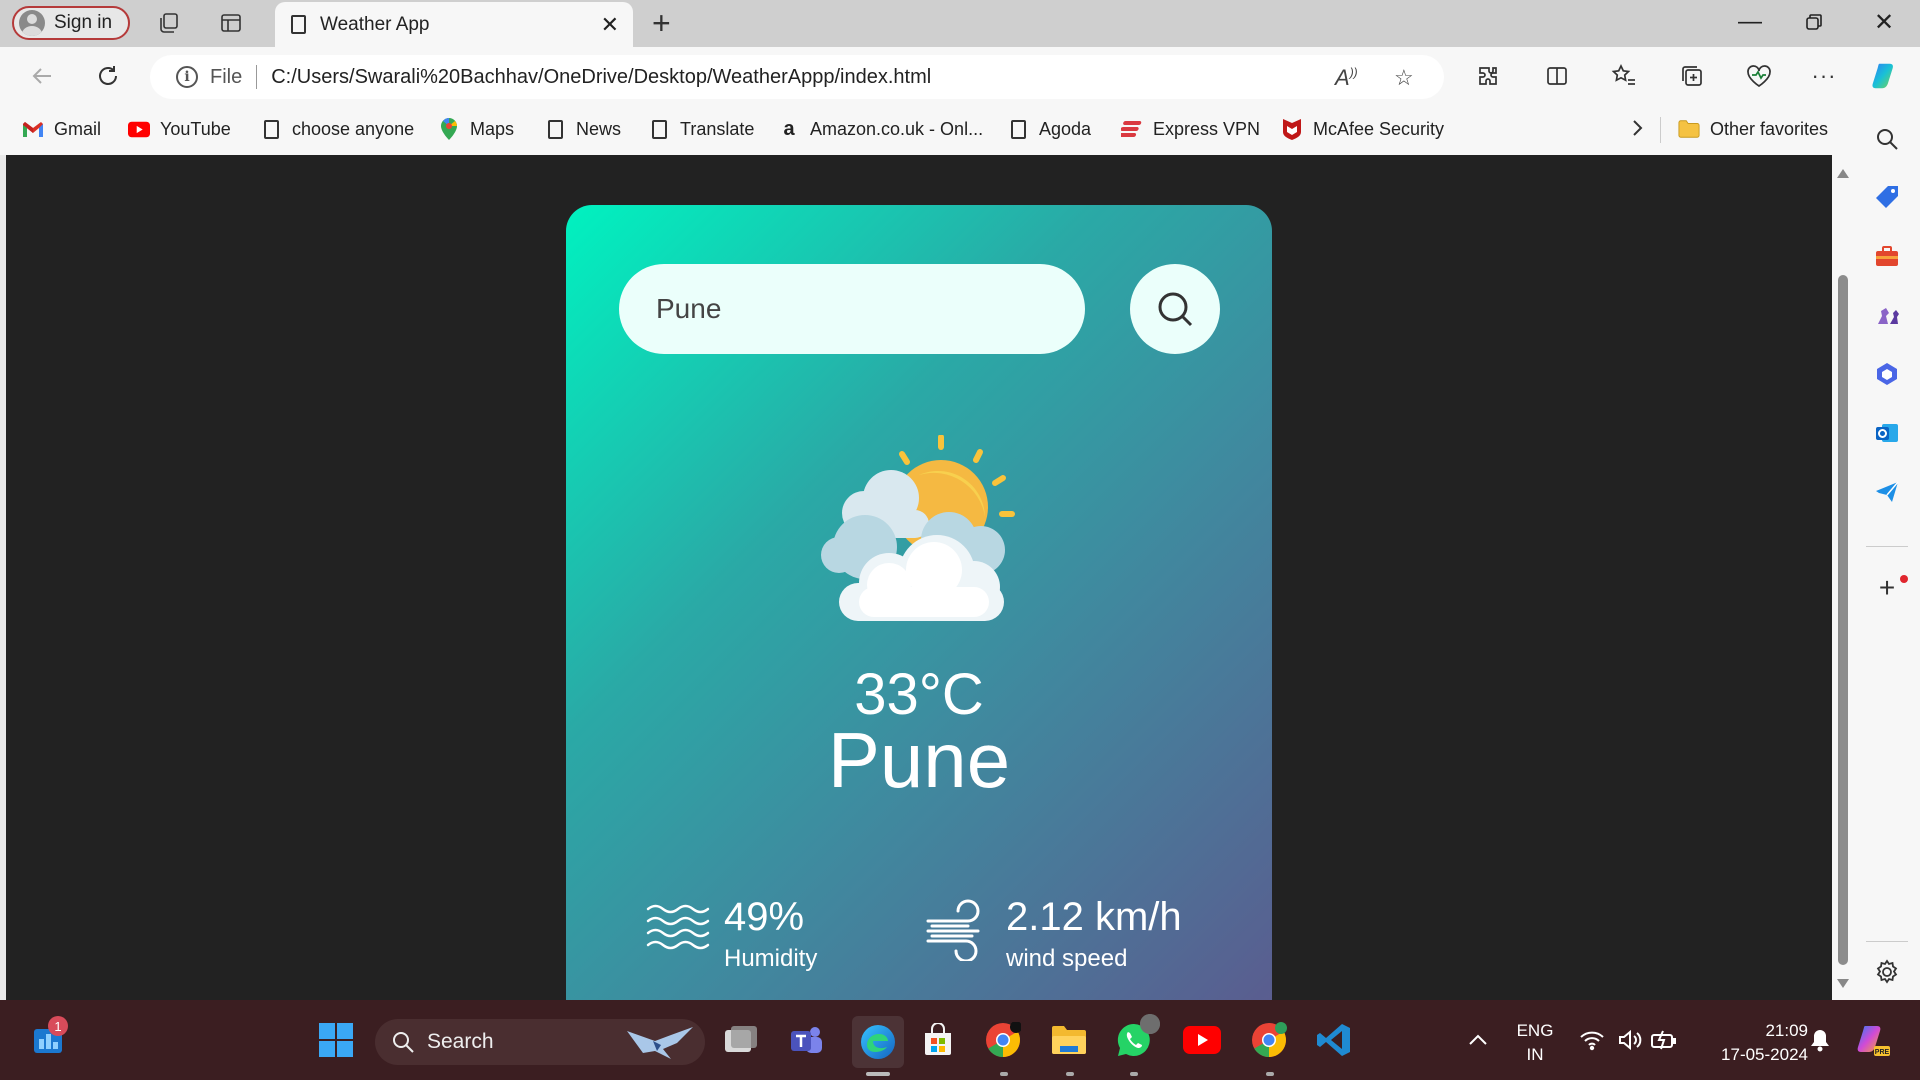 This screenshot has height=1080, width=1920. Describe the element at coordinates (540, 1042) in the screenshot. I see `taskbar-search-box: Search` at that location.